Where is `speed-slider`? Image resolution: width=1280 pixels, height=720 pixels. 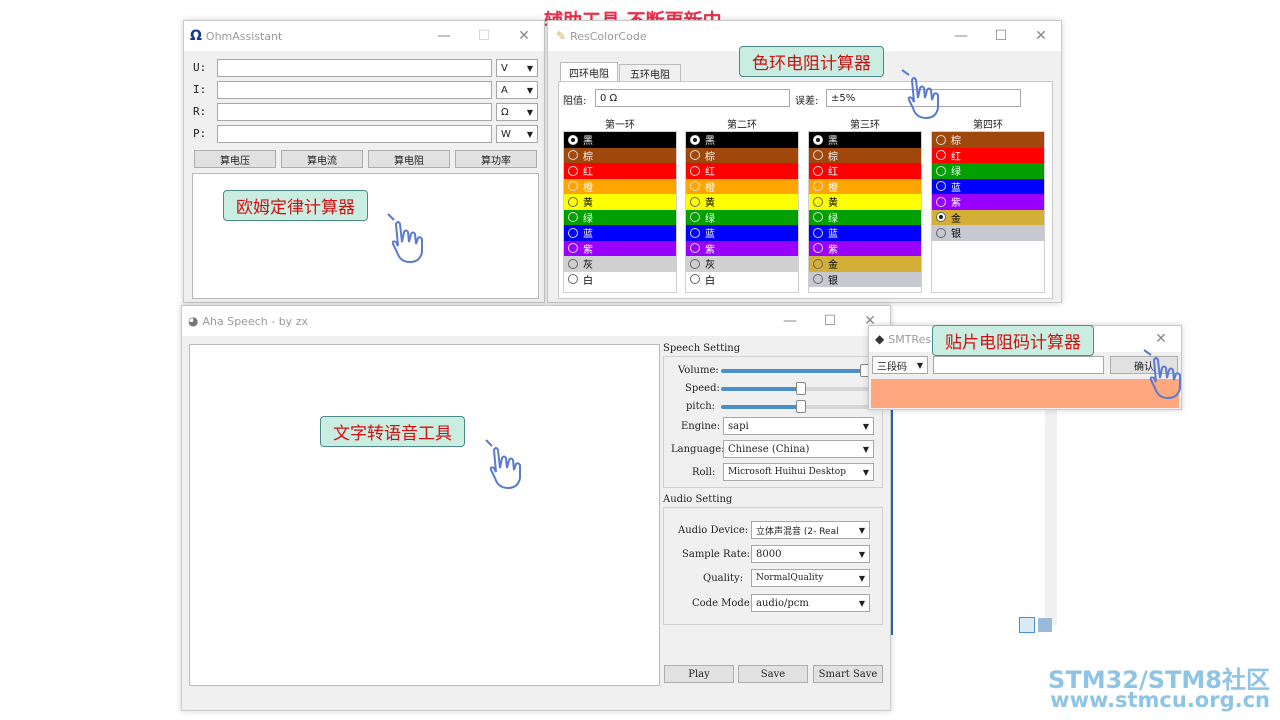
speed-slider is located at coordinates (801, 388).